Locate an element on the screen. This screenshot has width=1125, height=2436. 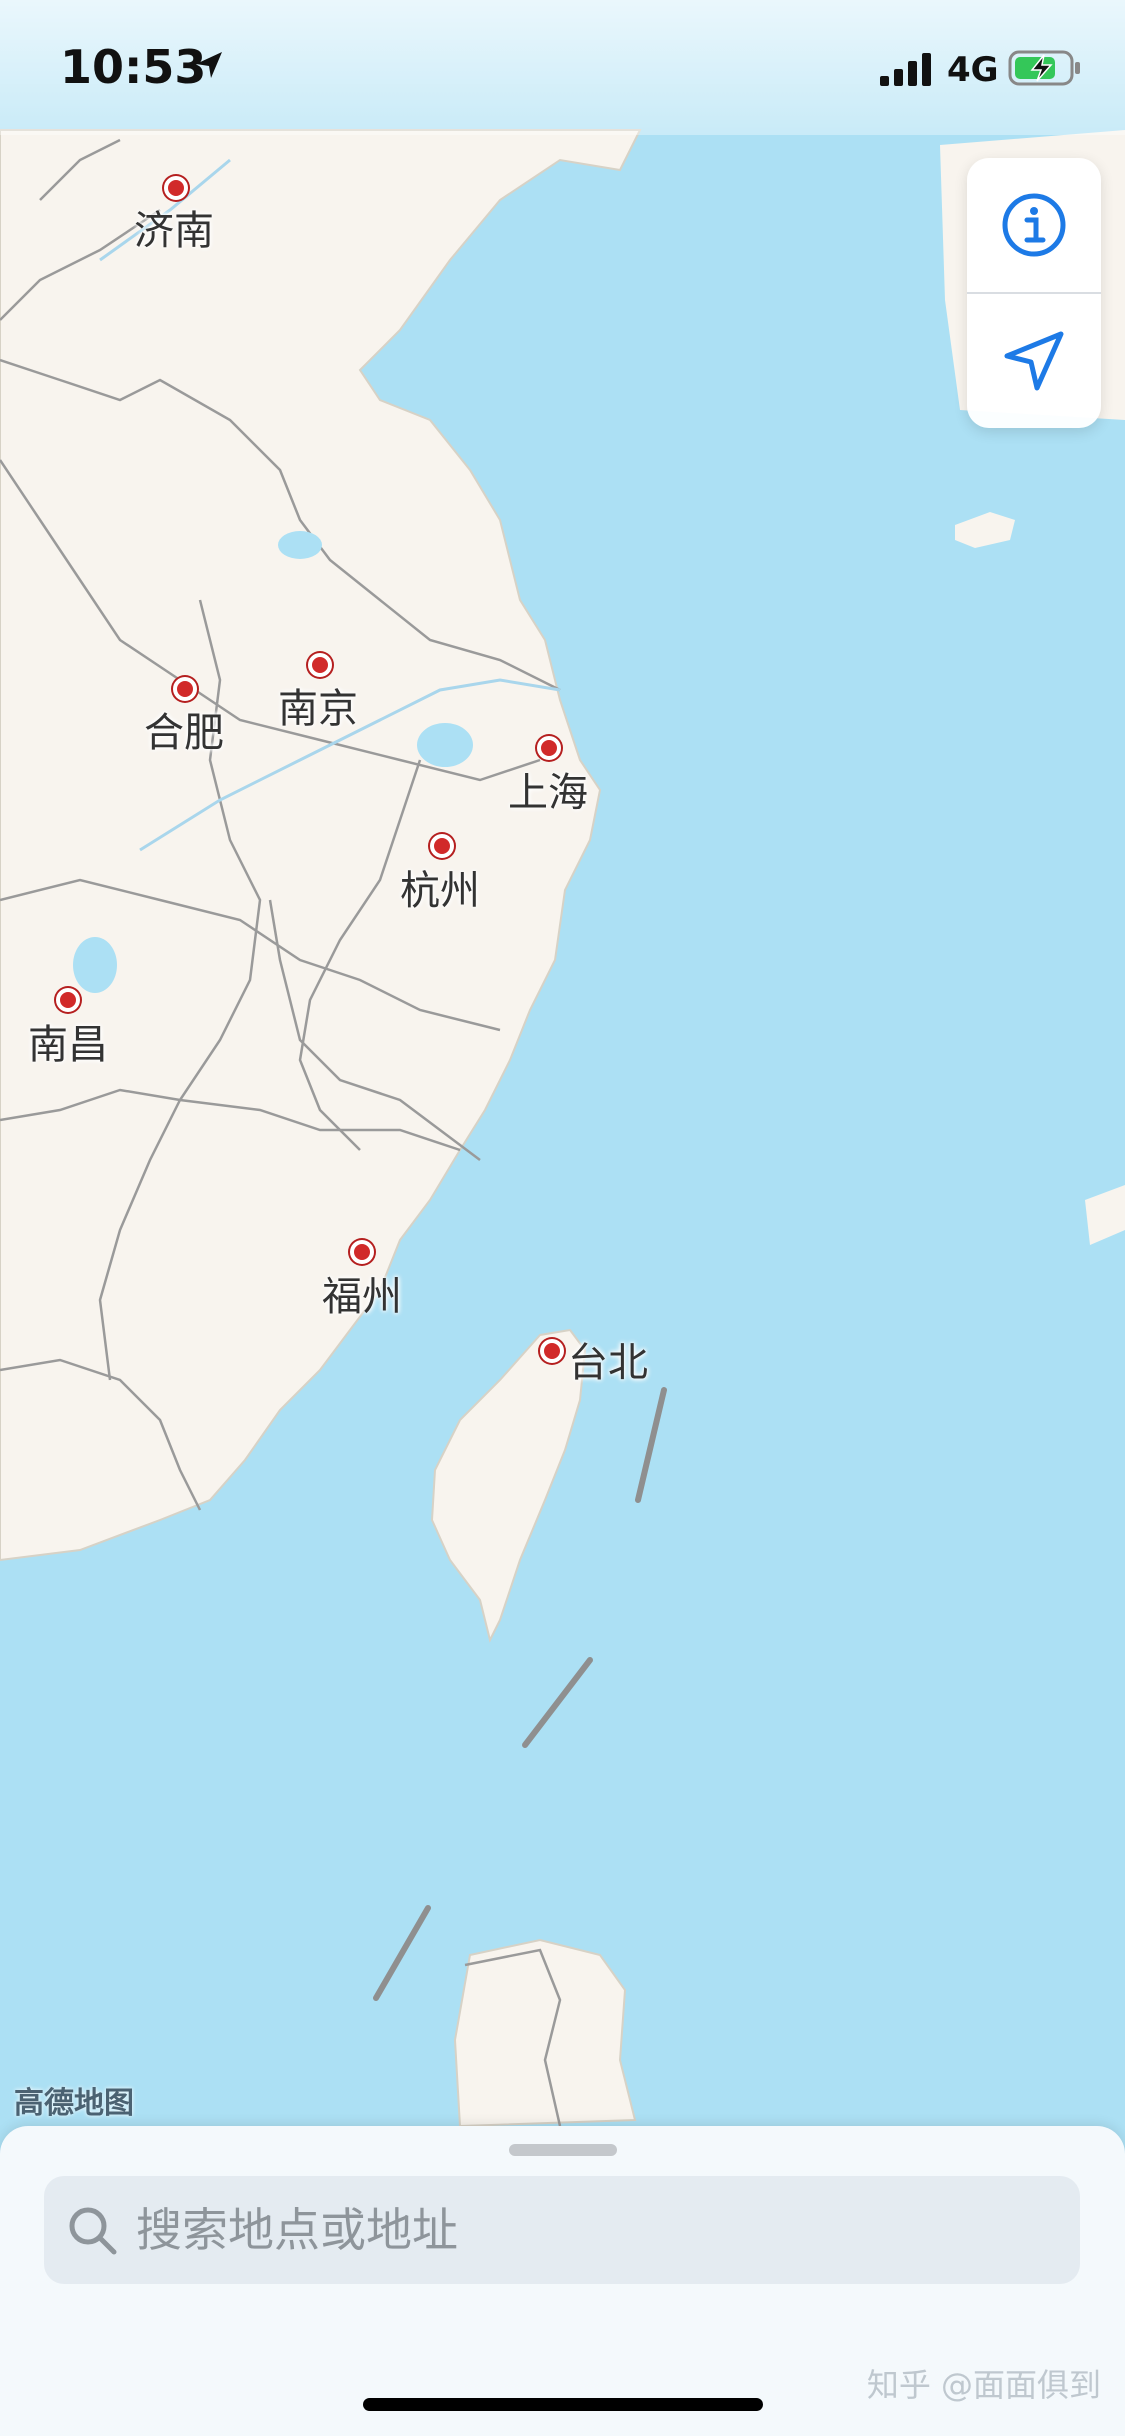
city-label-jinan: 济南 is located at coordinates (174, 227).